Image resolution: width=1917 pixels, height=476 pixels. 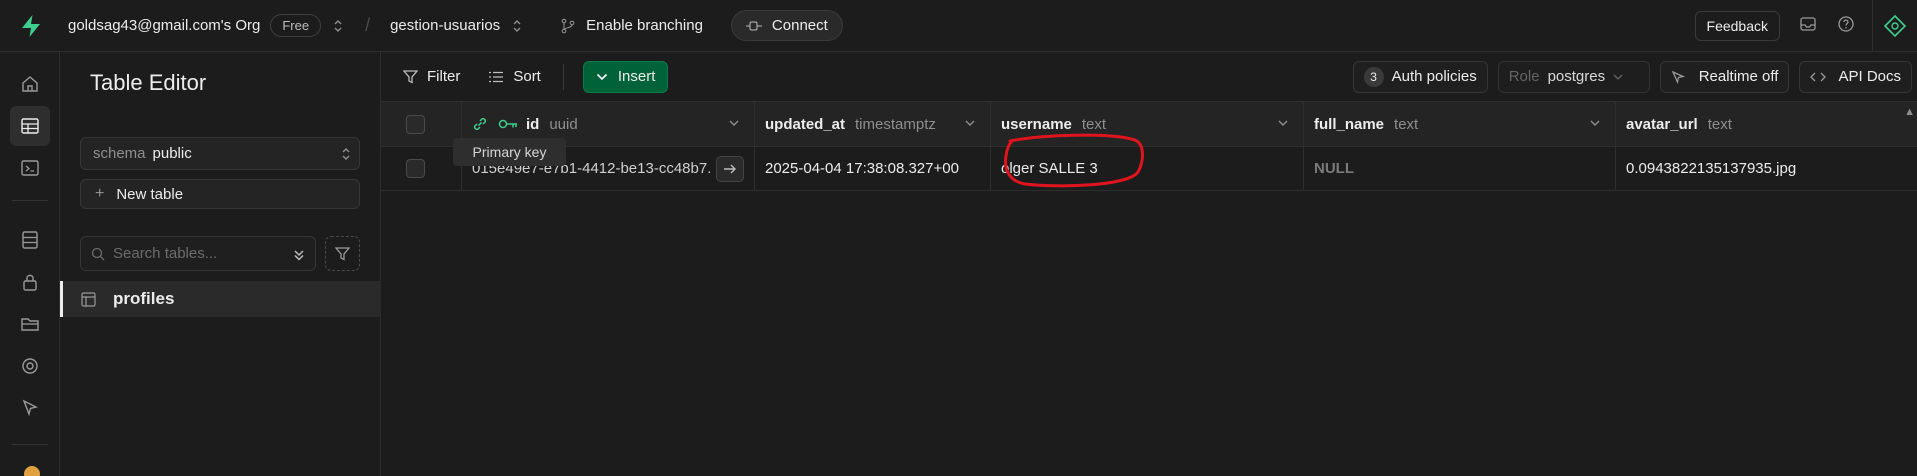 I want to click on table-editor-icon, so click(x=30, y=126).